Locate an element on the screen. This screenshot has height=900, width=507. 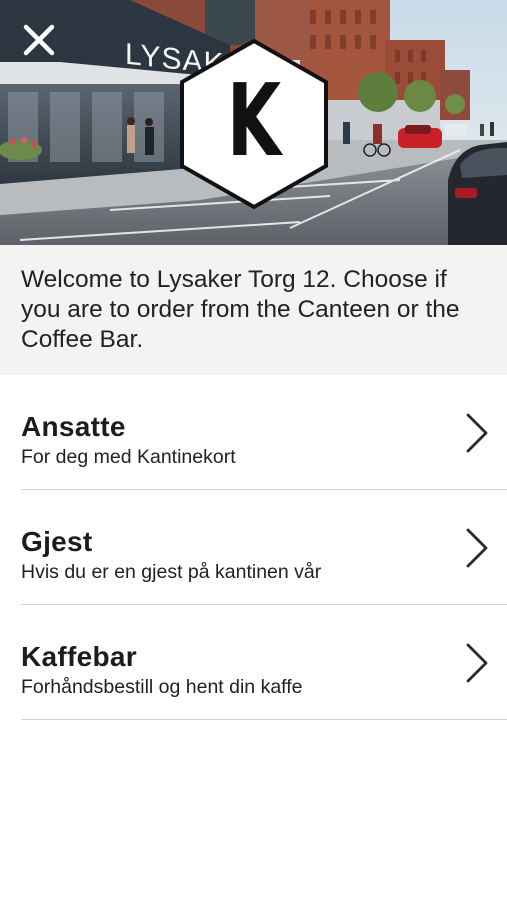
option-subtitle: Hvis du er en gjest på kantinen vår is located at coordinates (171, 572).